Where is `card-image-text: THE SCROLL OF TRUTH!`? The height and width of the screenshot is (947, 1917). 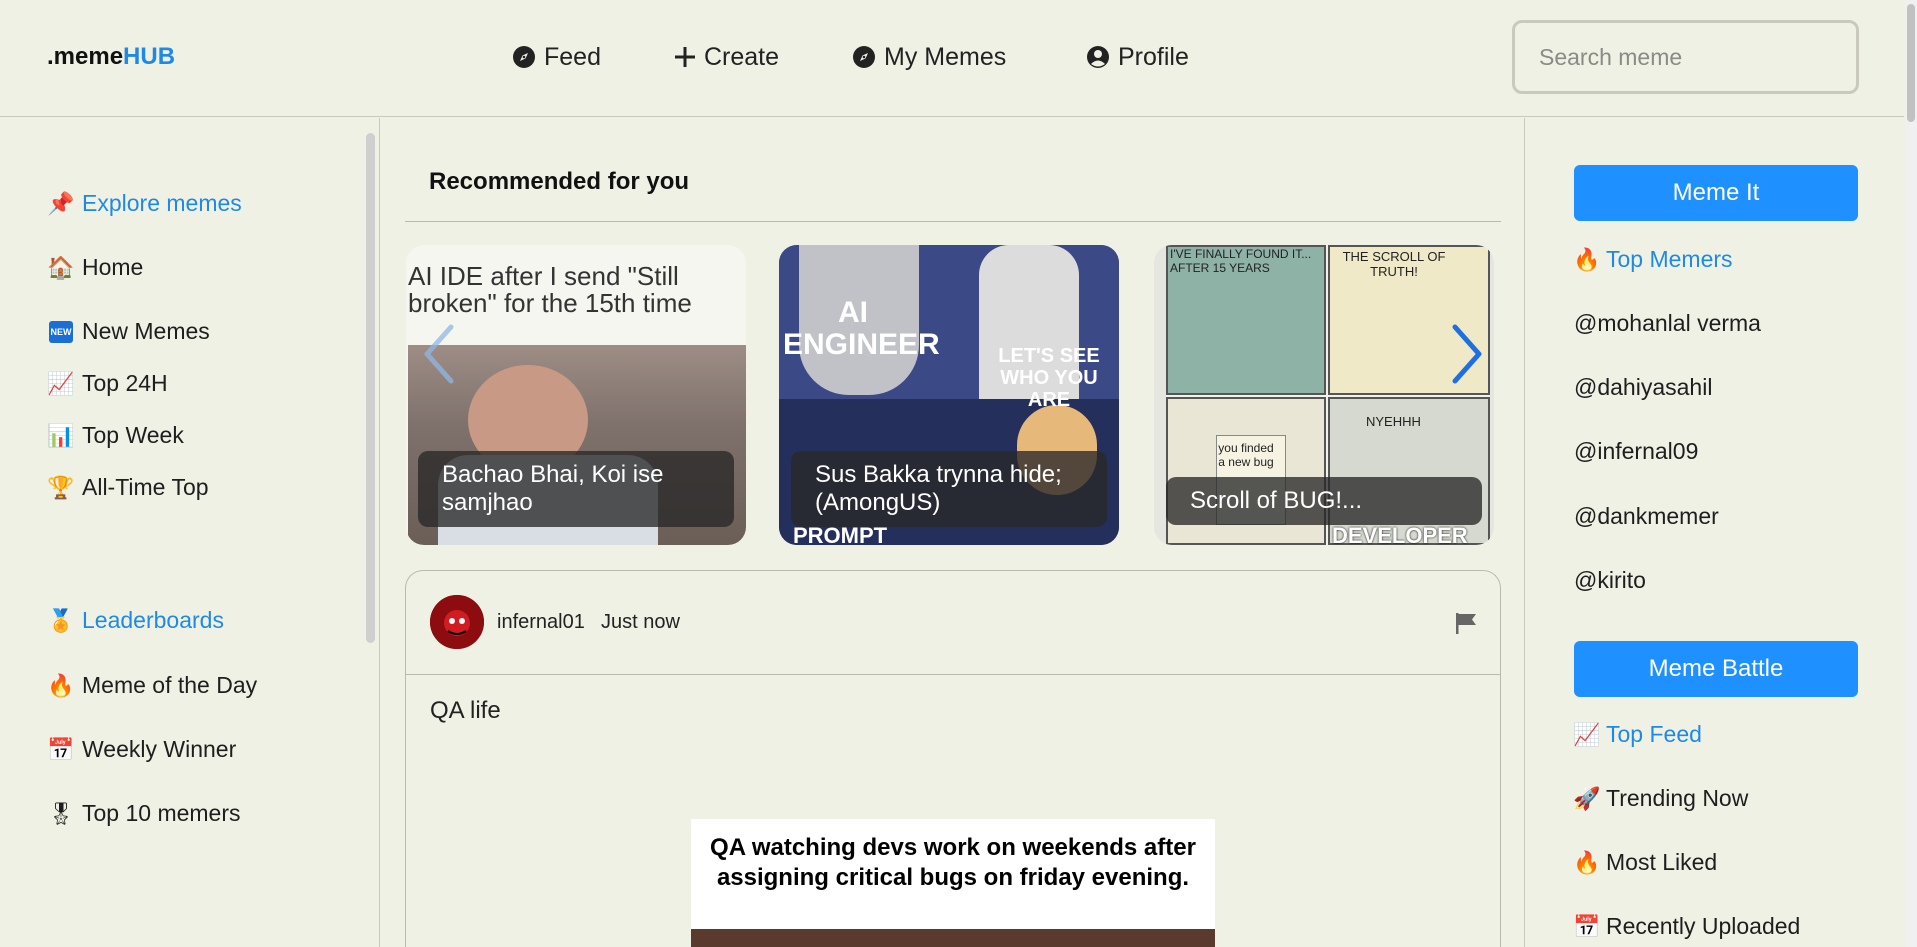 card-image-text: THE SCROLL OF TRUTH! is located at coordinates (1394, 264).